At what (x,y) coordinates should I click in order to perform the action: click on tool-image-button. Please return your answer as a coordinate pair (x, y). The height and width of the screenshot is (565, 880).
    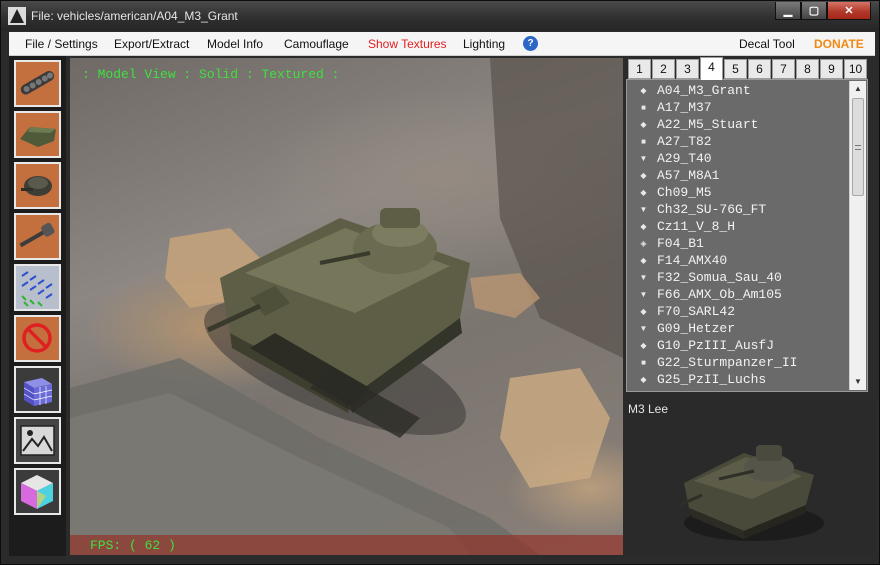
    Looking at the image, I should click on (37, 440).